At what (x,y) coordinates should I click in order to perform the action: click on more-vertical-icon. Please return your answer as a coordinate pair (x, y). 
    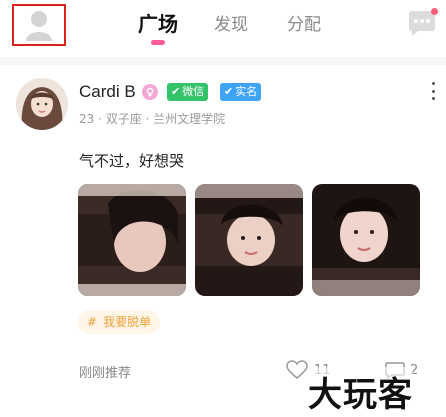
    Looking at the image, I should click on (433, 91).